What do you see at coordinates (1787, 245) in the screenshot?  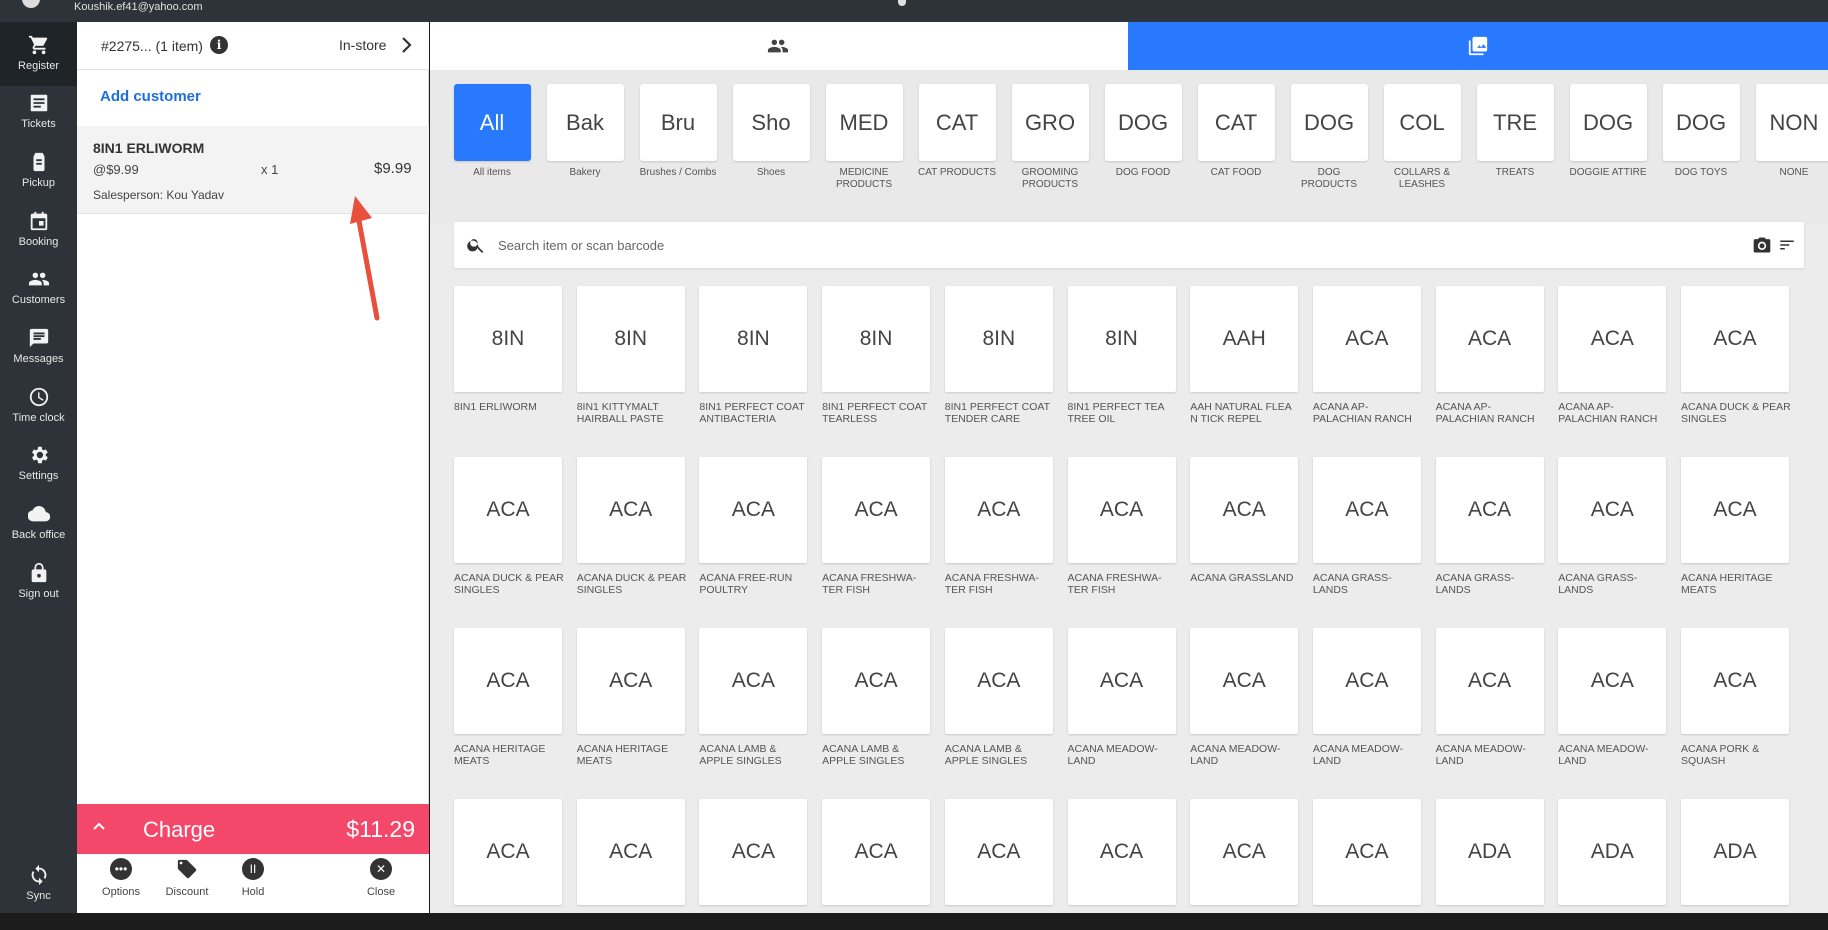 I see `sort-icon` at bounding box center [1787, 245].